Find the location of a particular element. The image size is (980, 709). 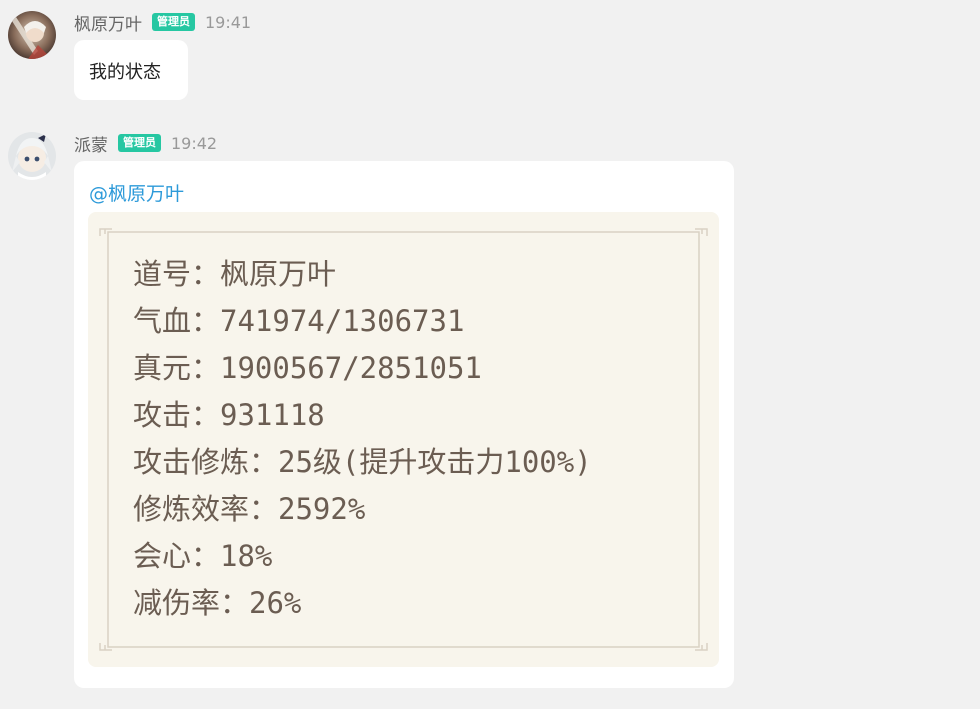

stat-training-efficiency: 修炼效率：2592% is located at coordinates (249, 509).